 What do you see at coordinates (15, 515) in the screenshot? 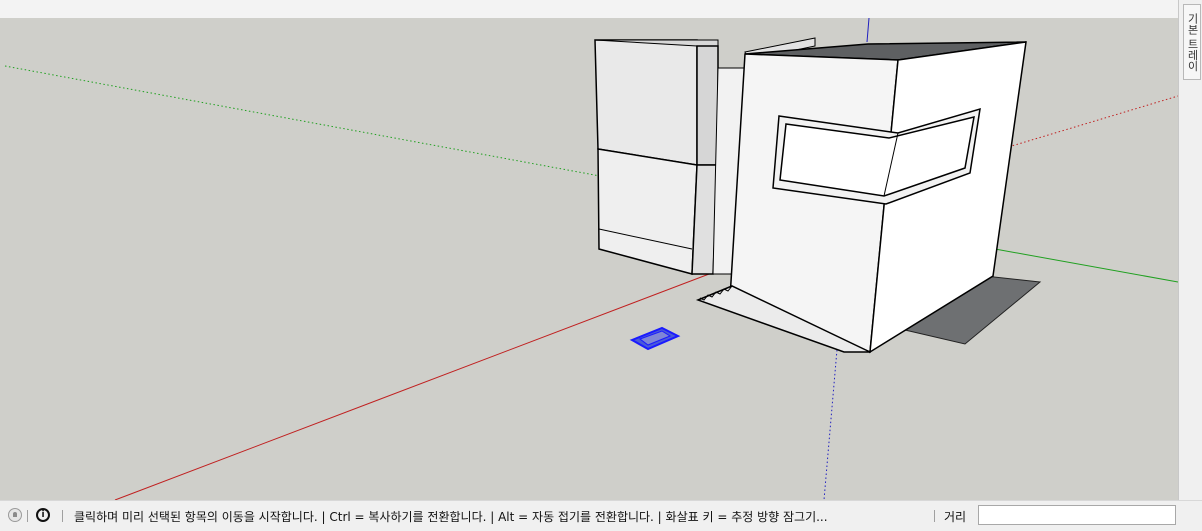
I see `geolocation-icon` at bounding box center [15, 515].